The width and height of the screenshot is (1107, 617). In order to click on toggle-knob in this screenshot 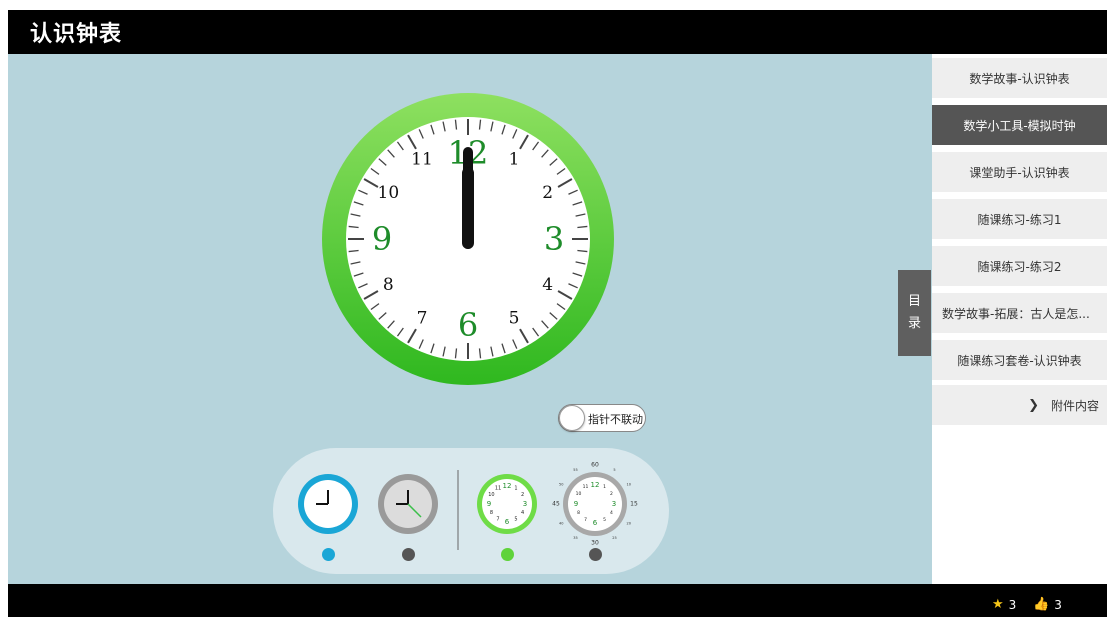, I will do `click(572, 418)`.